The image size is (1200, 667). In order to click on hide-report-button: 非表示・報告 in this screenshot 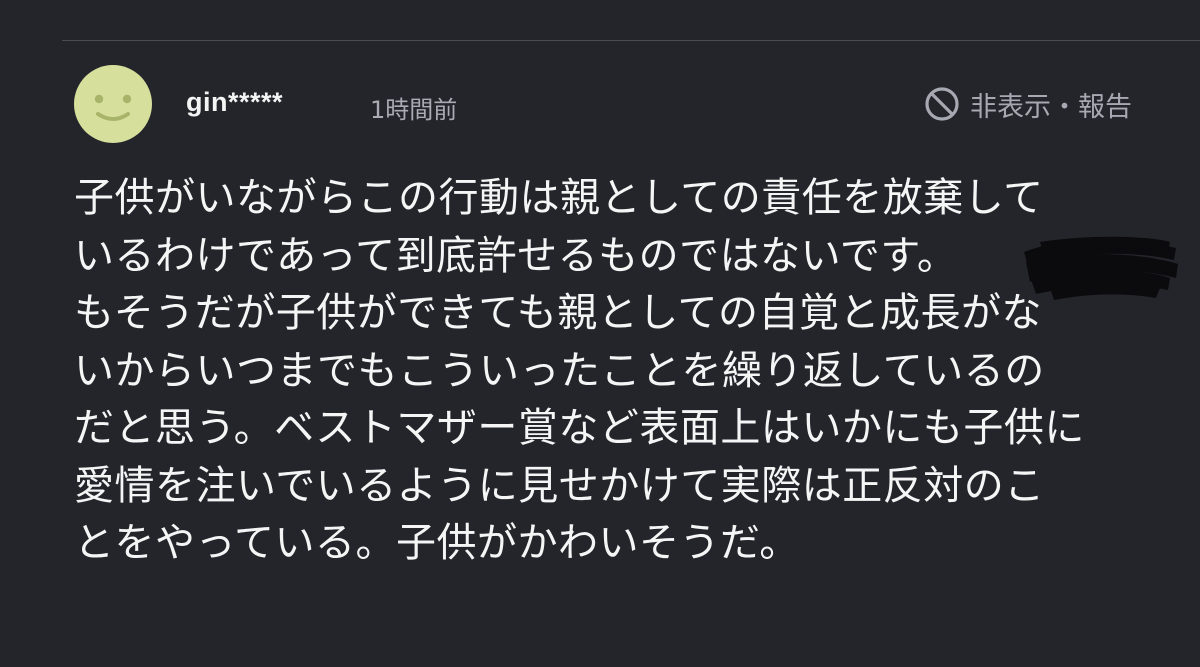, I will do `click(1028, 104)`.